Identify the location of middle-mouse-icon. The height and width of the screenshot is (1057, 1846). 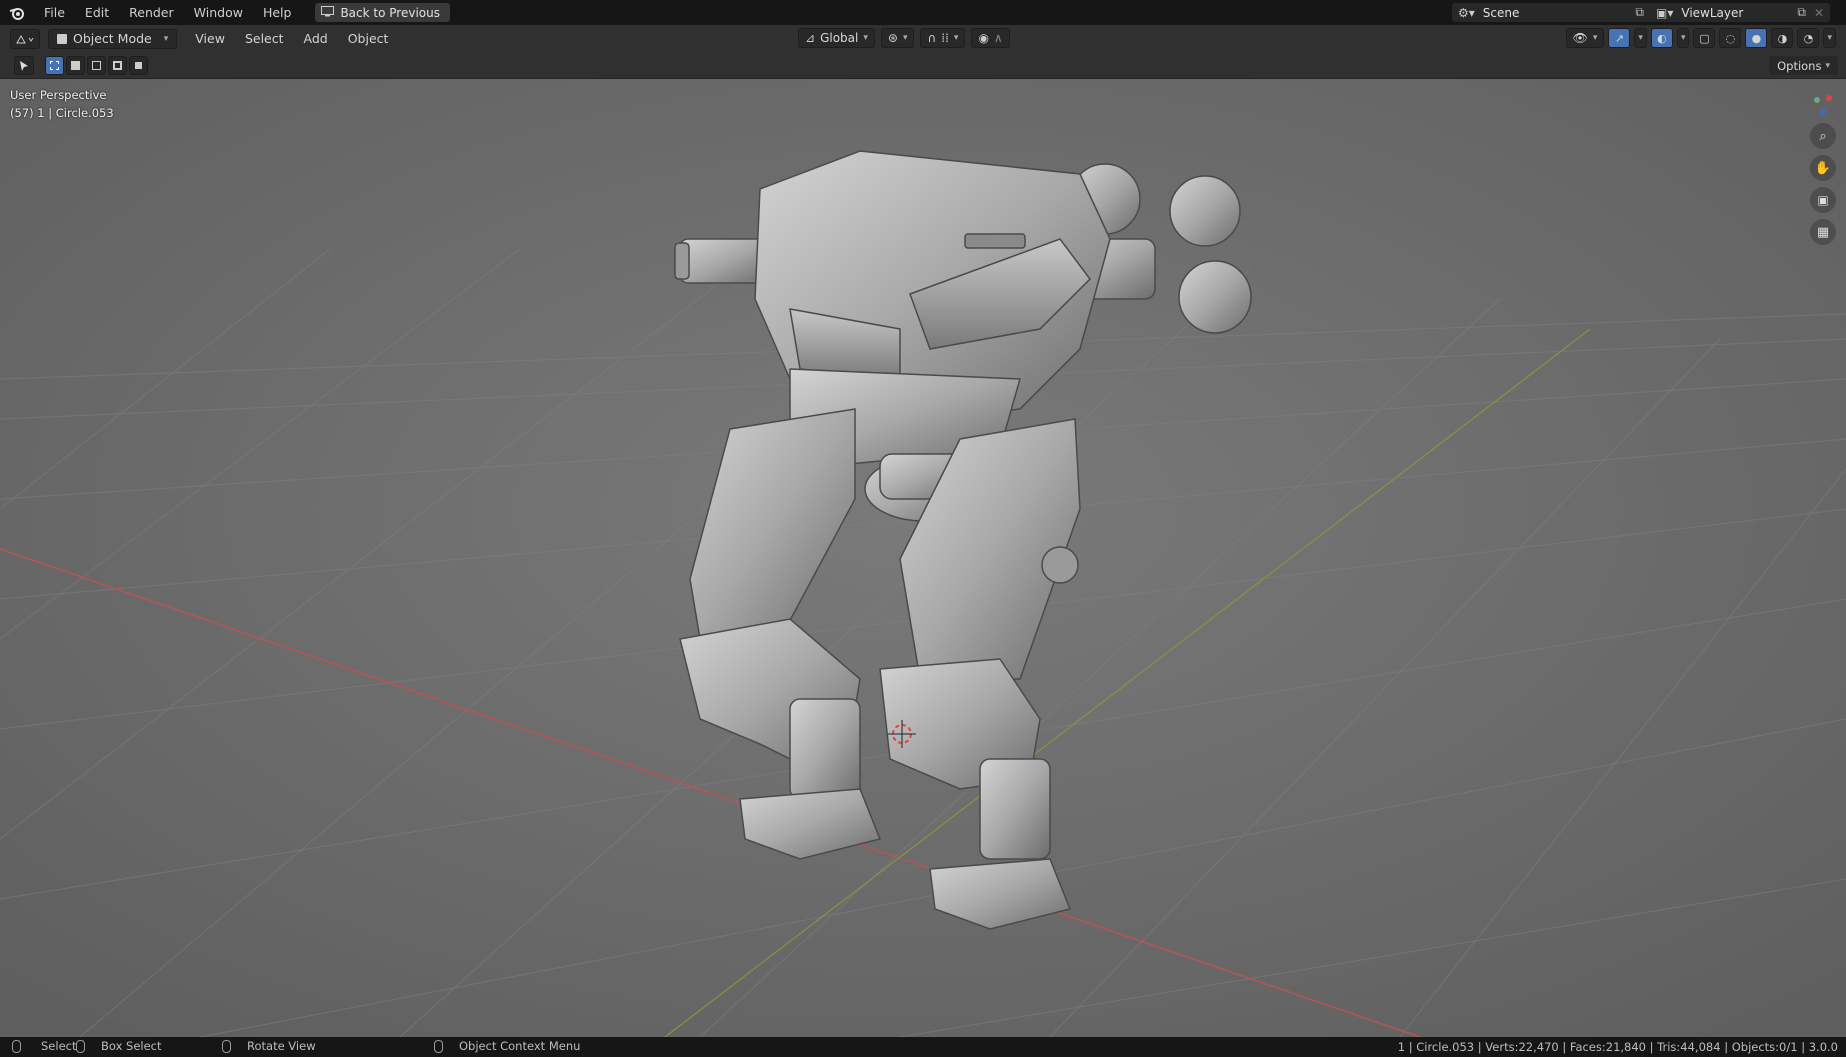
(226, 1046).